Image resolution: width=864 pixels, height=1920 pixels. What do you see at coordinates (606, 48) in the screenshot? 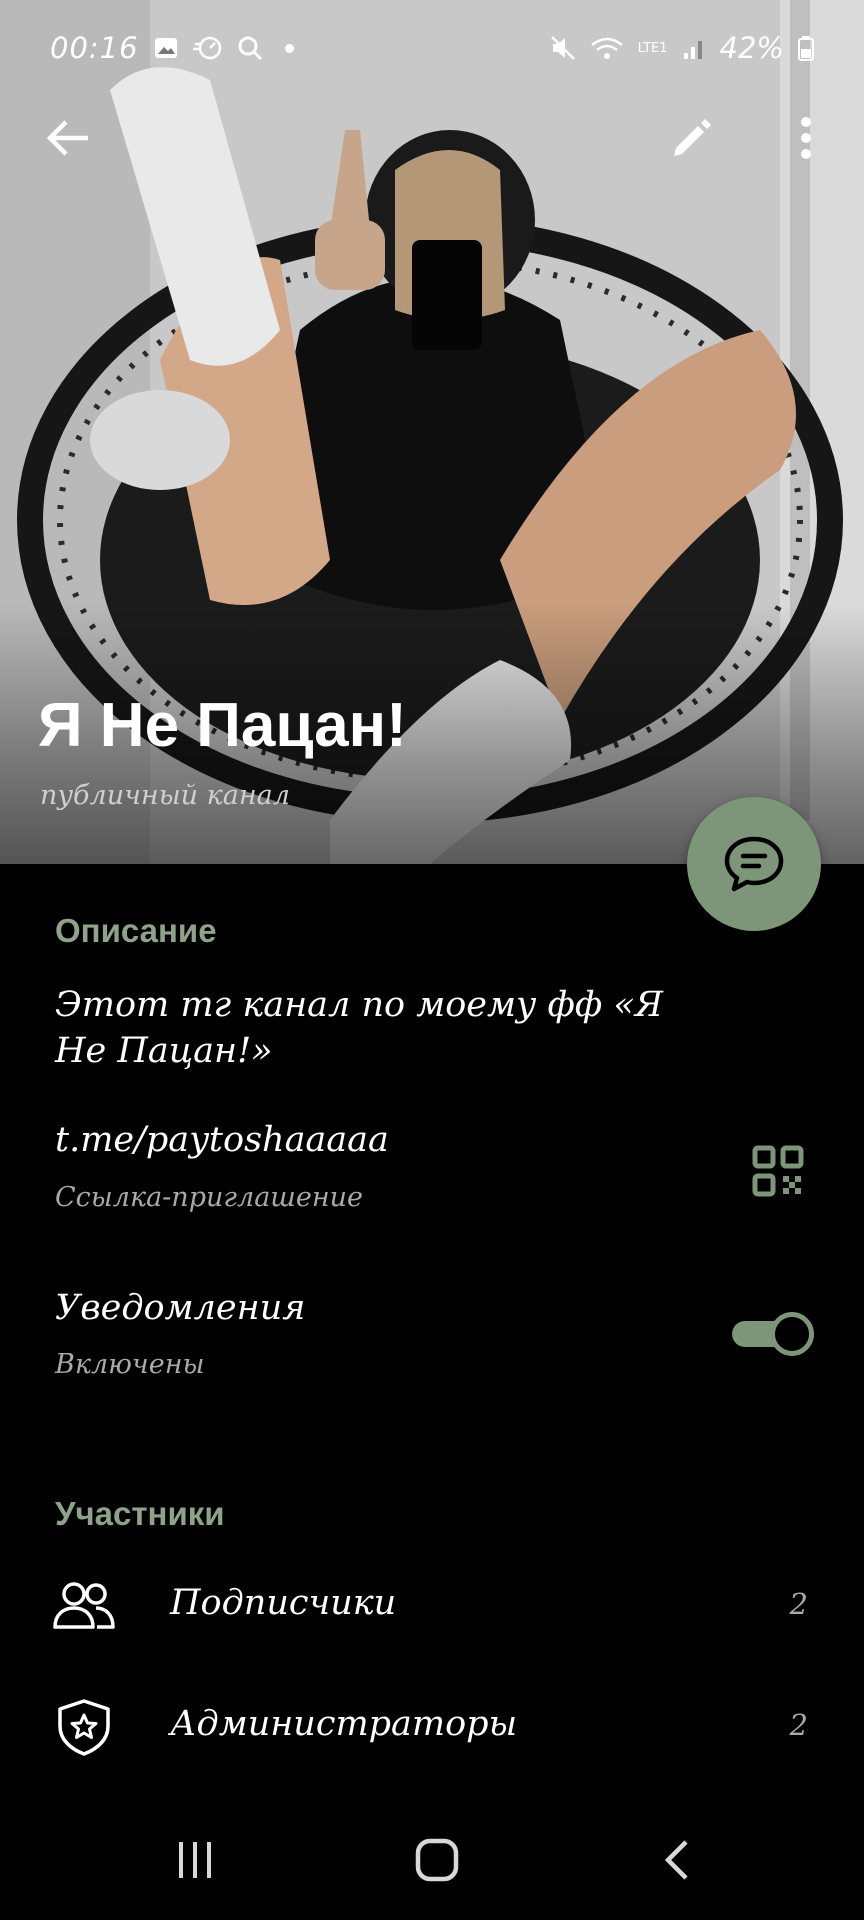
I see `wifi-icon` at bounding box center [606, 48].